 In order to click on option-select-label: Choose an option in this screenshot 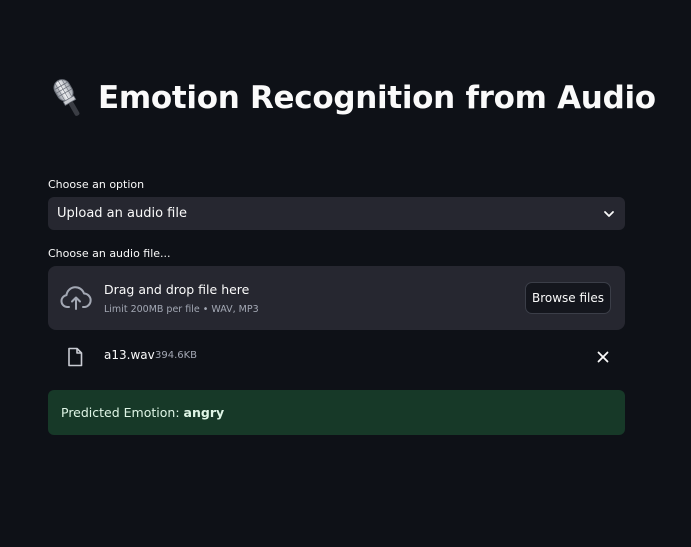, I will do `click(96, 184)`.